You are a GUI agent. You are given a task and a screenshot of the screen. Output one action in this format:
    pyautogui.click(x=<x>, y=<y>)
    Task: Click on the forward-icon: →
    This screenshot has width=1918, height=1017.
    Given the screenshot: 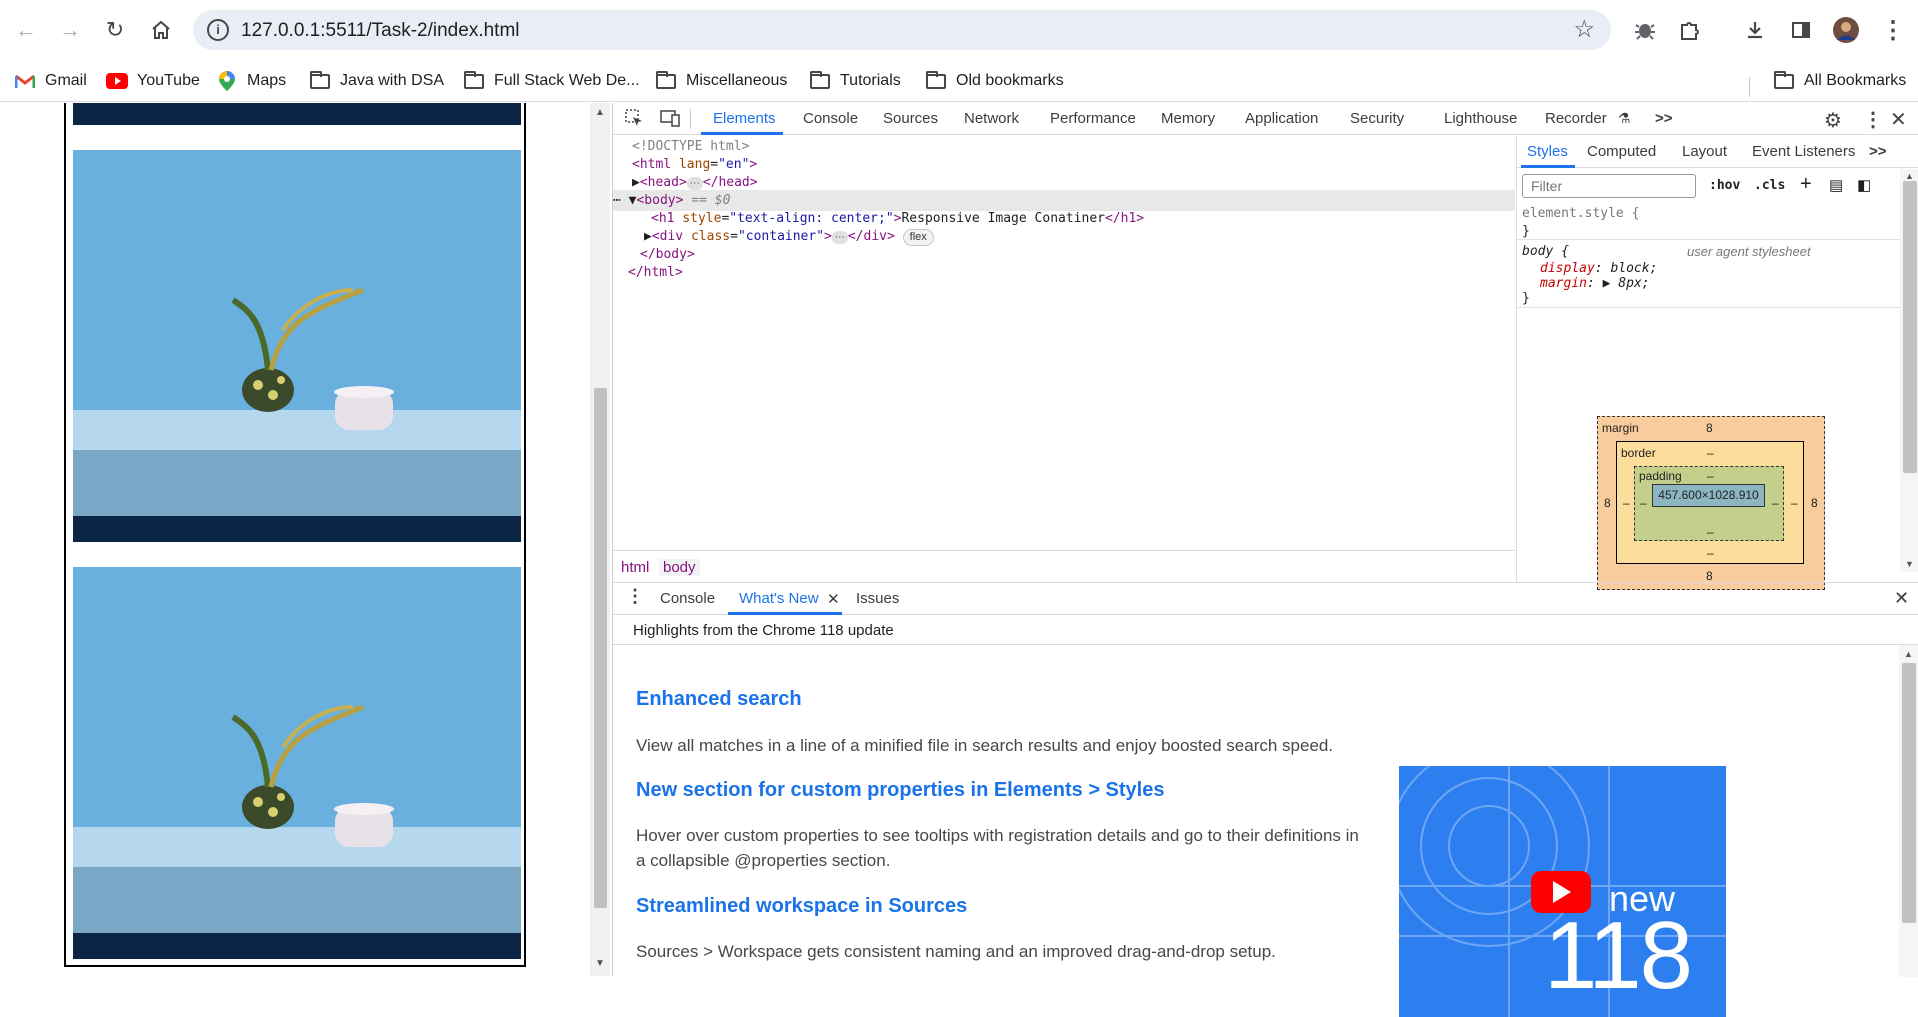 What is the action you would take?
    pyautogui.click(x=70, y=30)
    